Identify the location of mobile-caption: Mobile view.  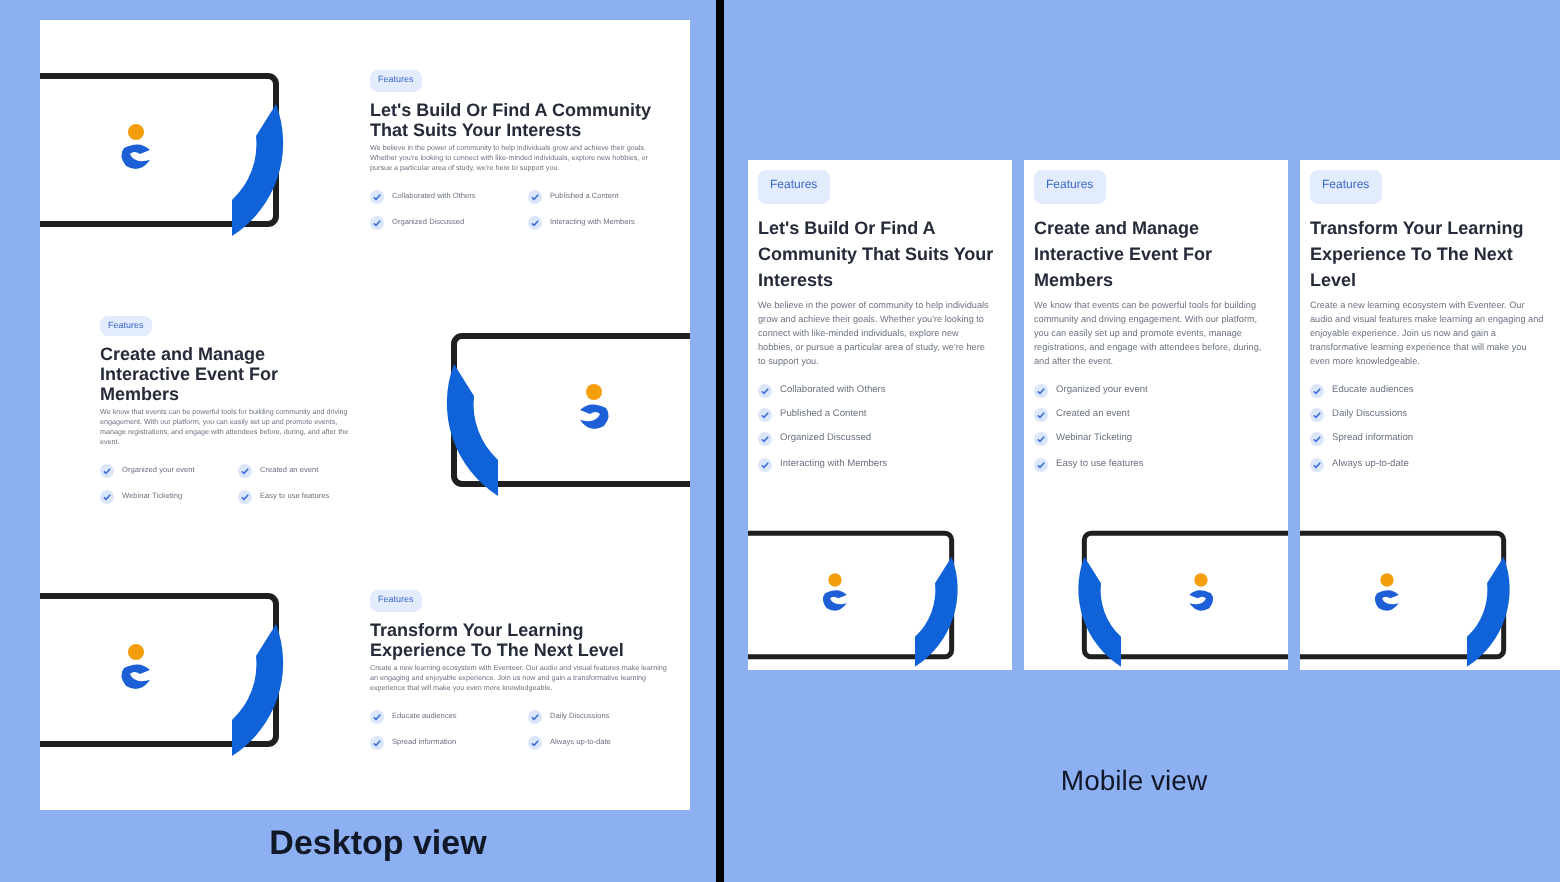
(1134, 781).